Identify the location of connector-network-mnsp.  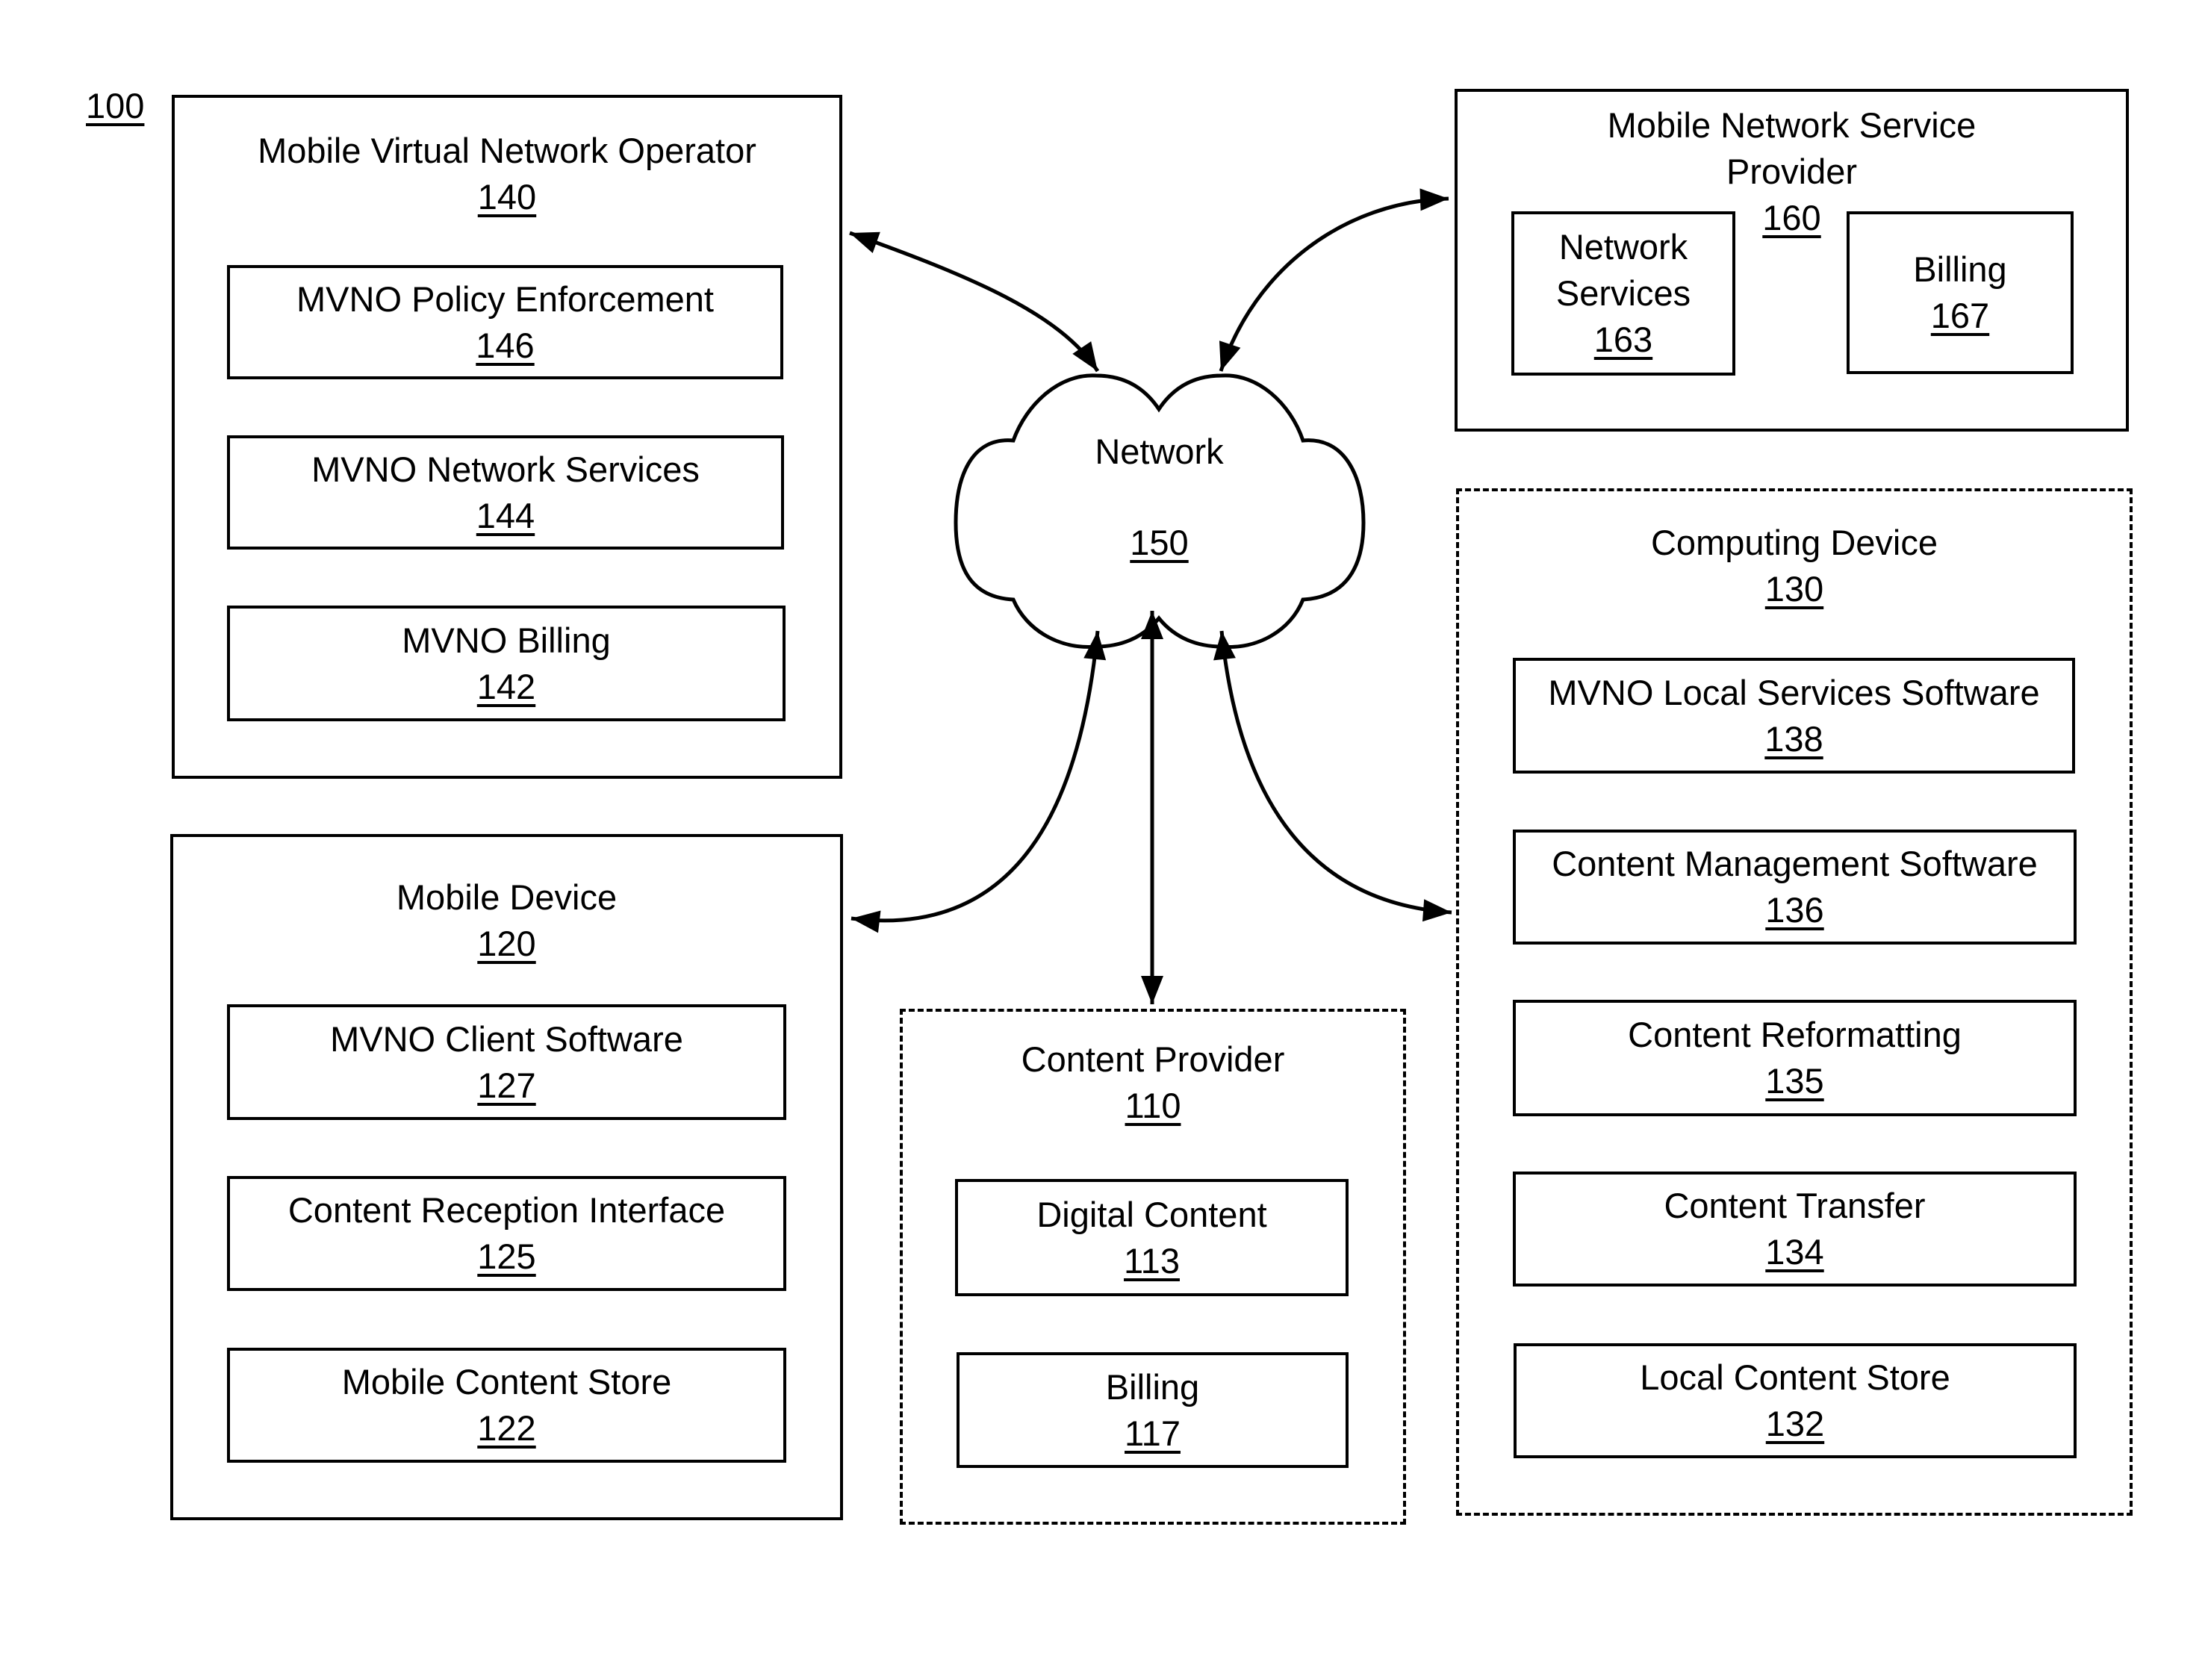
(1334, 284).